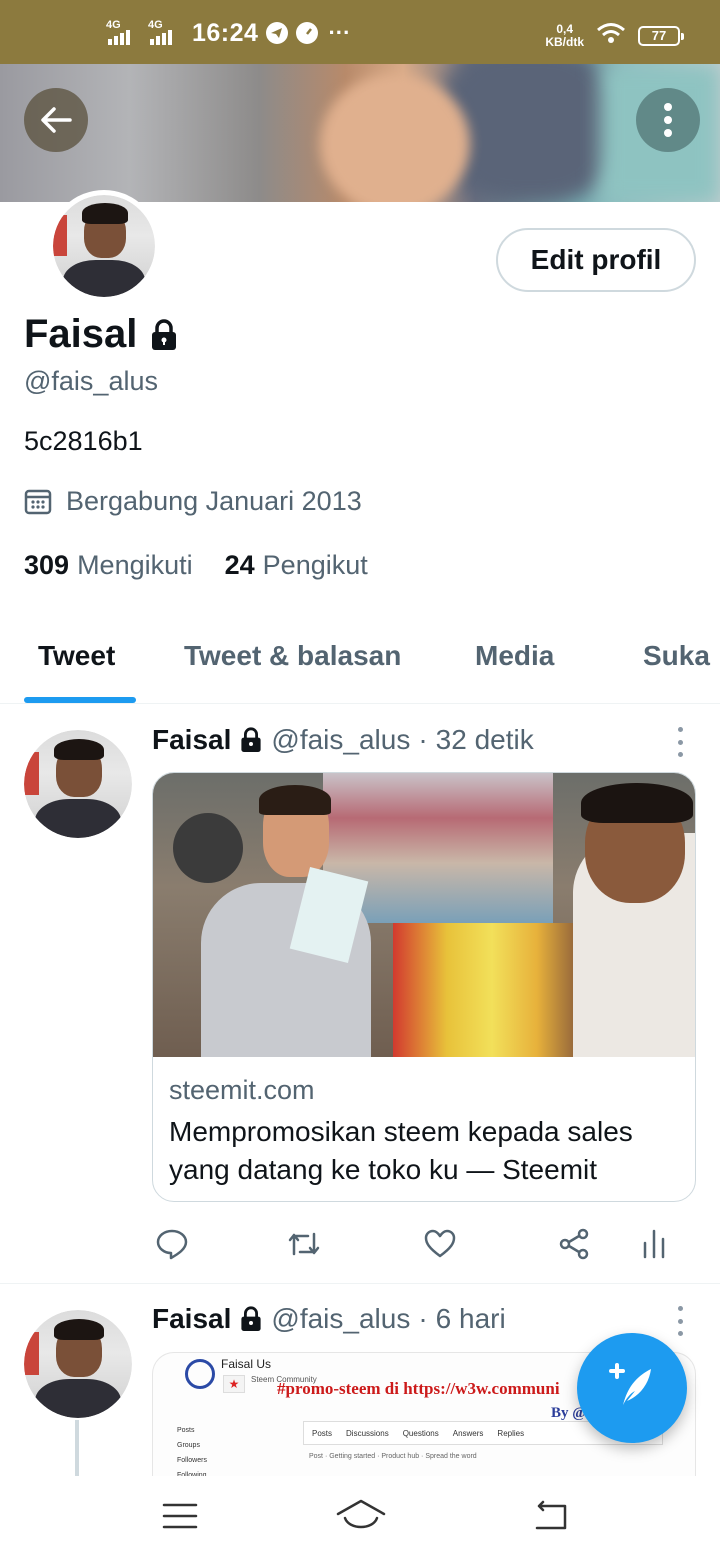 Image resolution: width=720 pixels, height=1560 pixels. I want to click on followers-label: Pengikut, so click(315, 565).